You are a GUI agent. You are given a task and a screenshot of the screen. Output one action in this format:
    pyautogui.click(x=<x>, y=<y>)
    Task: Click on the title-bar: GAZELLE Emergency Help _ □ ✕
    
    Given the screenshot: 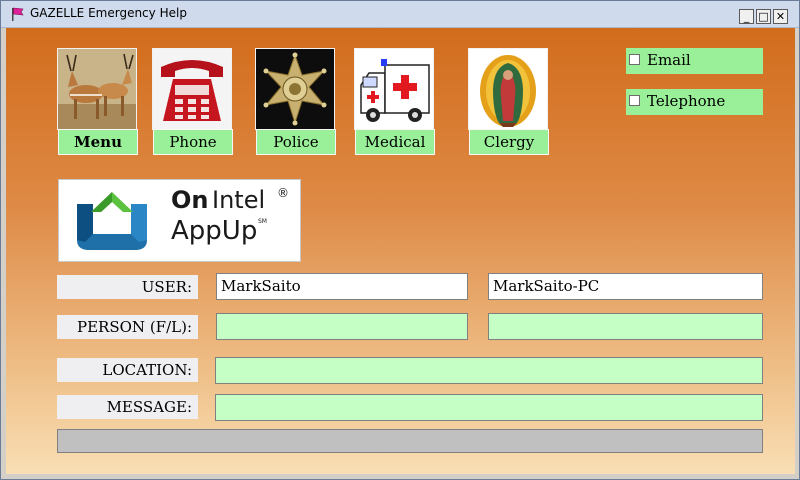 What is the action you would take?
    pyautogui.click(x=400, y=14)
    